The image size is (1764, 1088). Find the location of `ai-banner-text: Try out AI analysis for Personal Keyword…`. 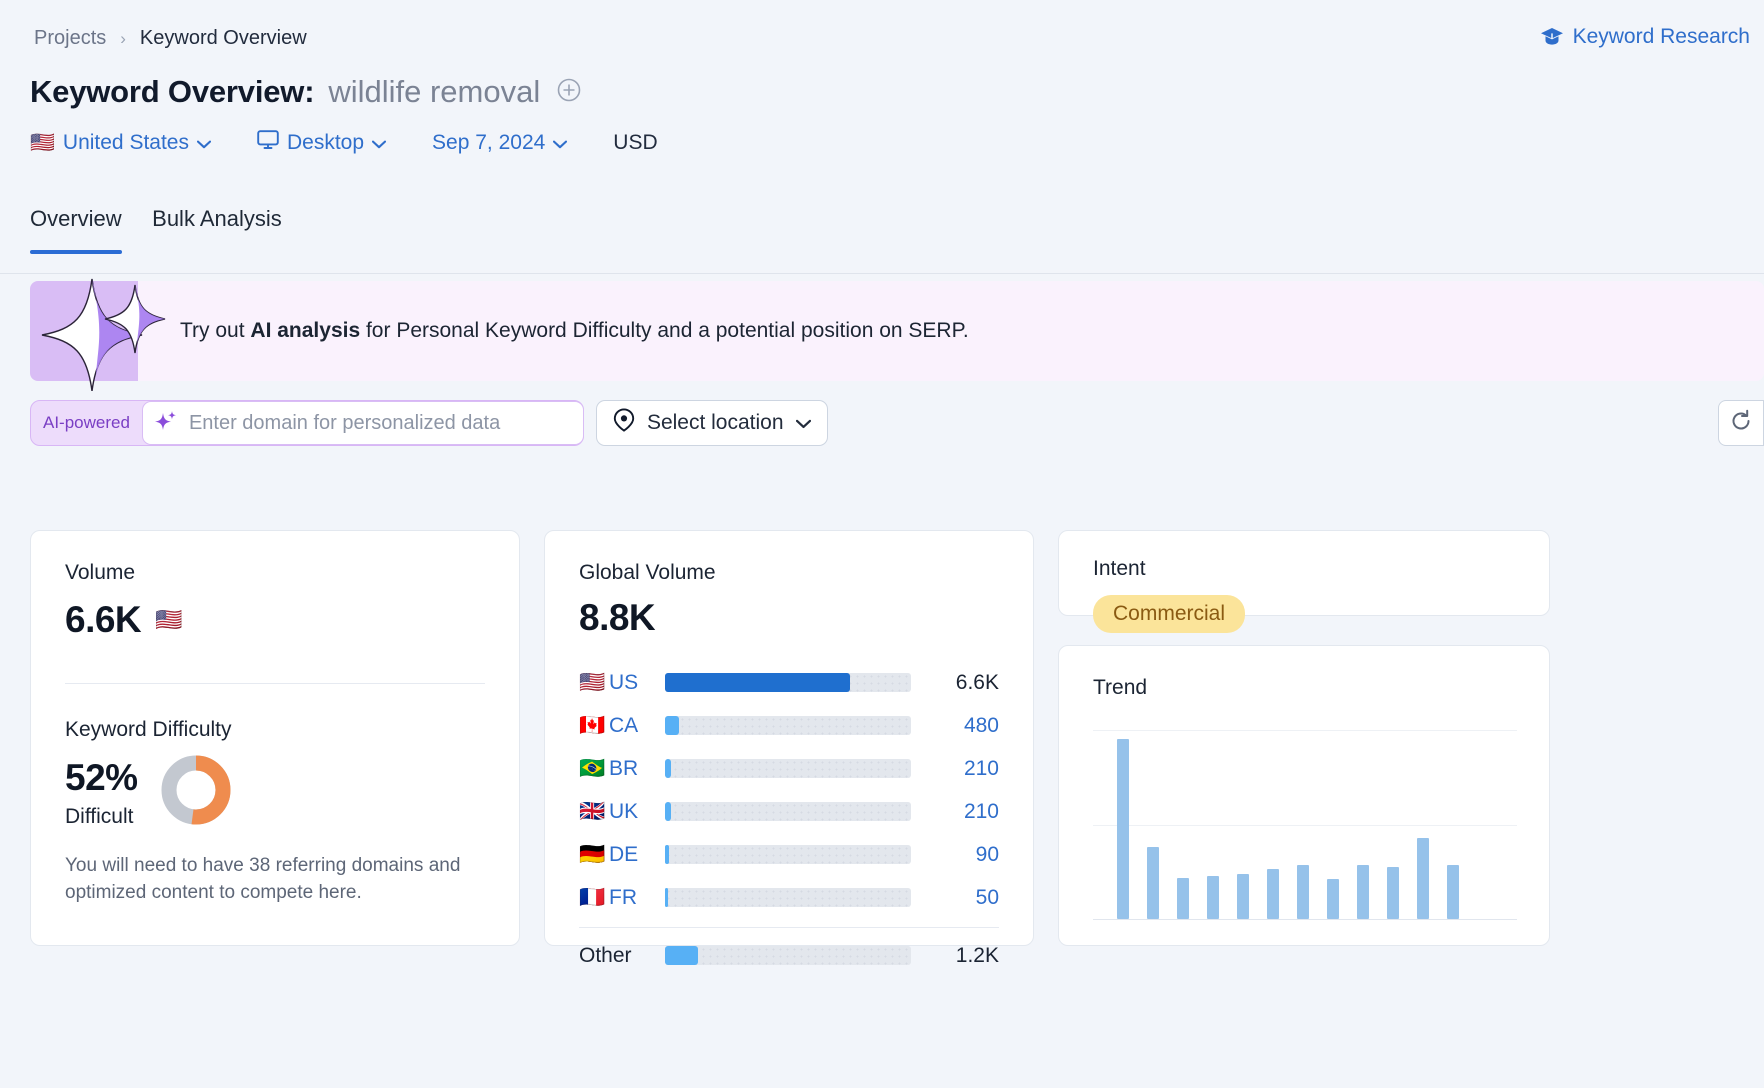

ai-banner-text: Try out AI analysis for Personal Keyword… is located at coordinates (574, 331).